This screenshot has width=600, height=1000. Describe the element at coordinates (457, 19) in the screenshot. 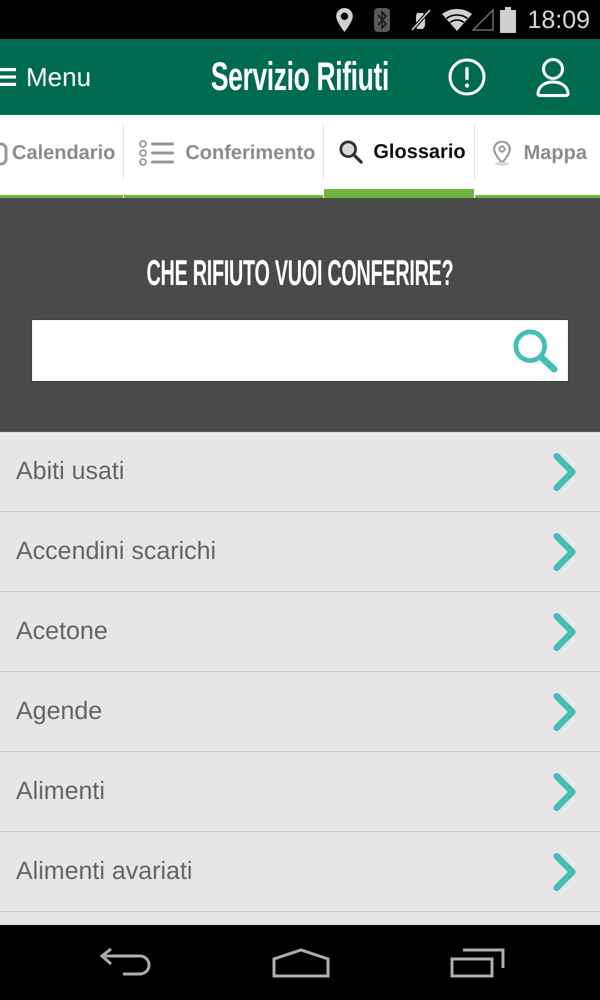

I see `wifi-icon` at that location.